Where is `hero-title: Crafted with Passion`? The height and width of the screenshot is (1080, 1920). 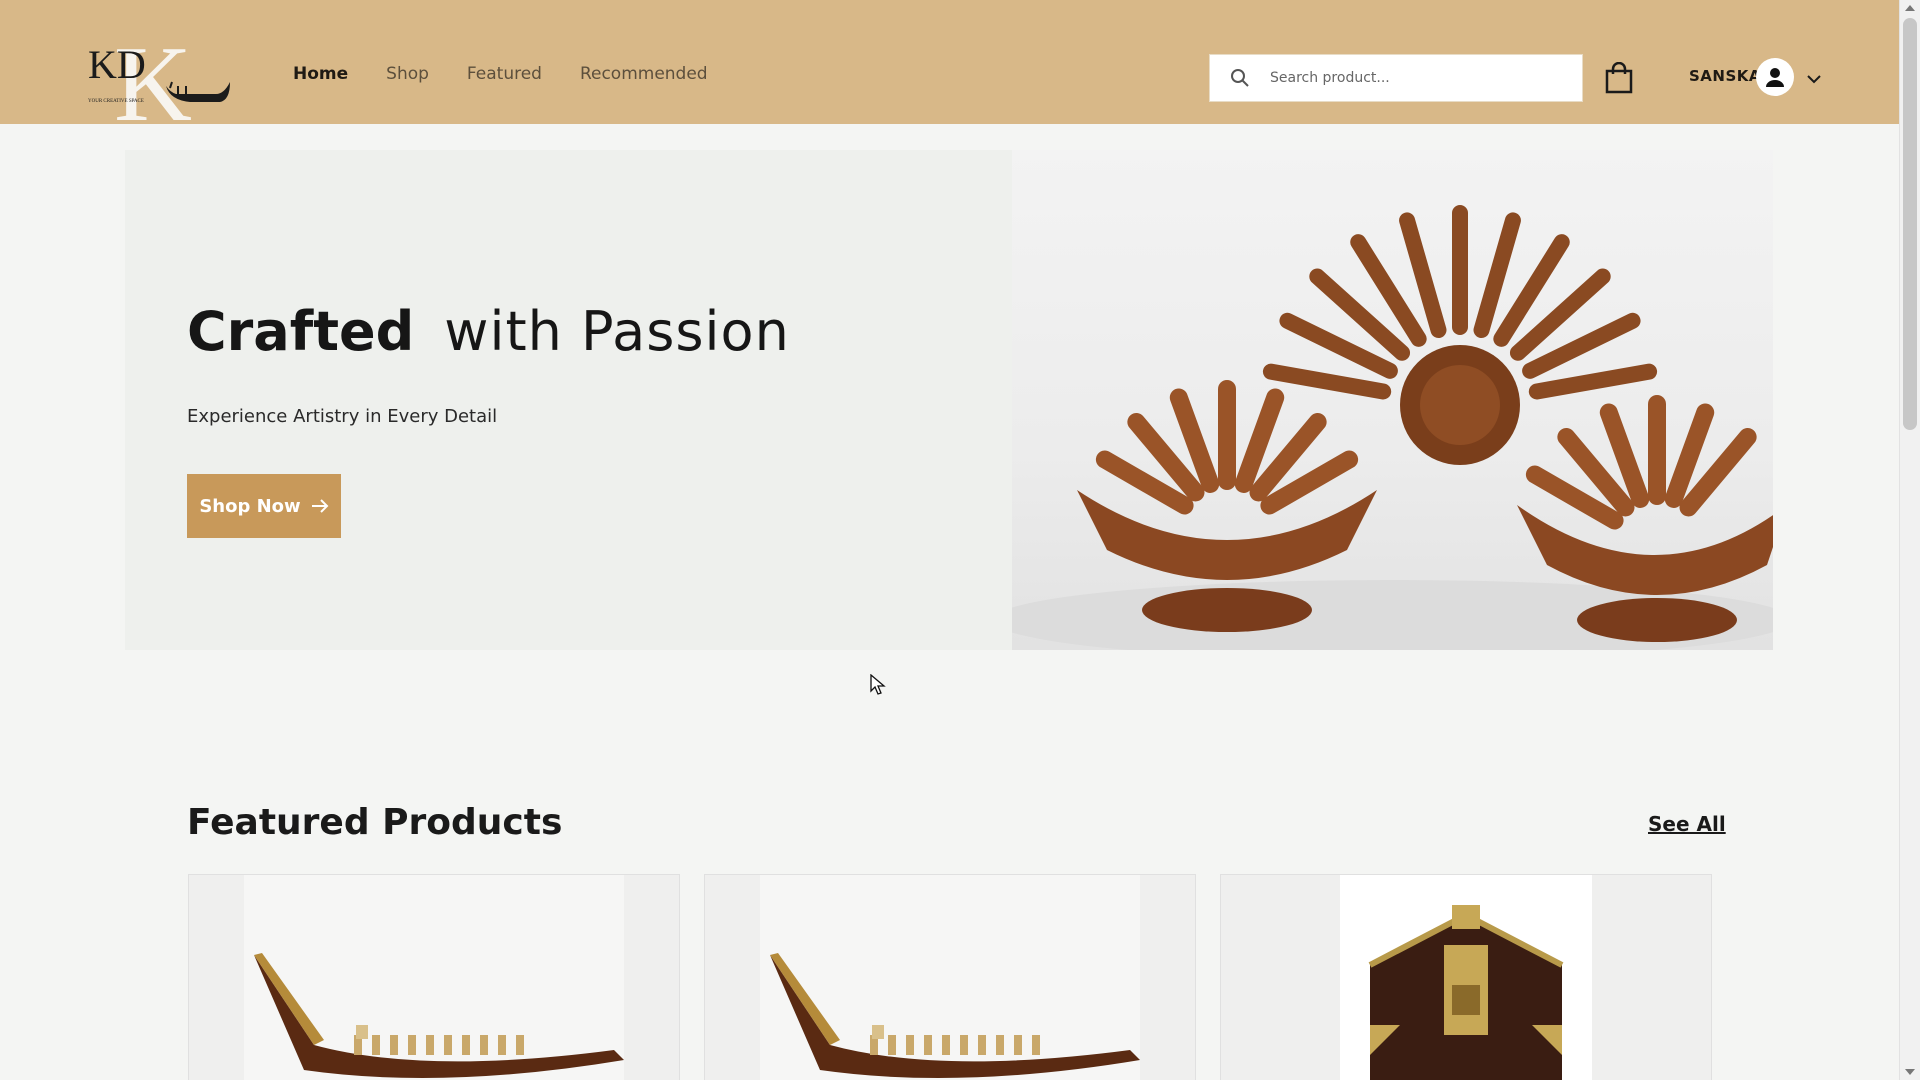 hero-title: Crafted with Passion is located at coordinates (488, 331).